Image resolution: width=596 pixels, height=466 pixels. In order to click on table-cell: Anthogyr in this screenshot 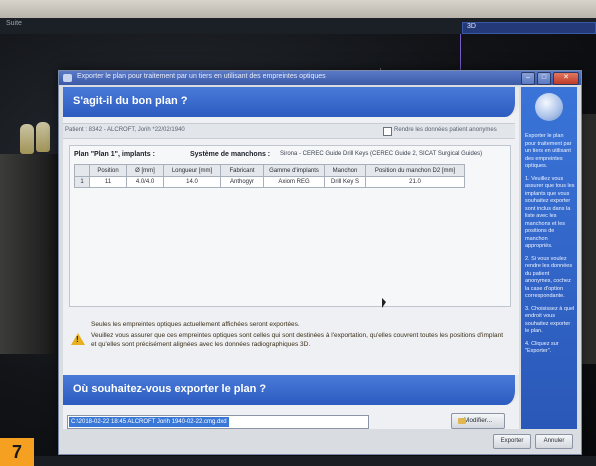, I will do `click(242, 182)`.